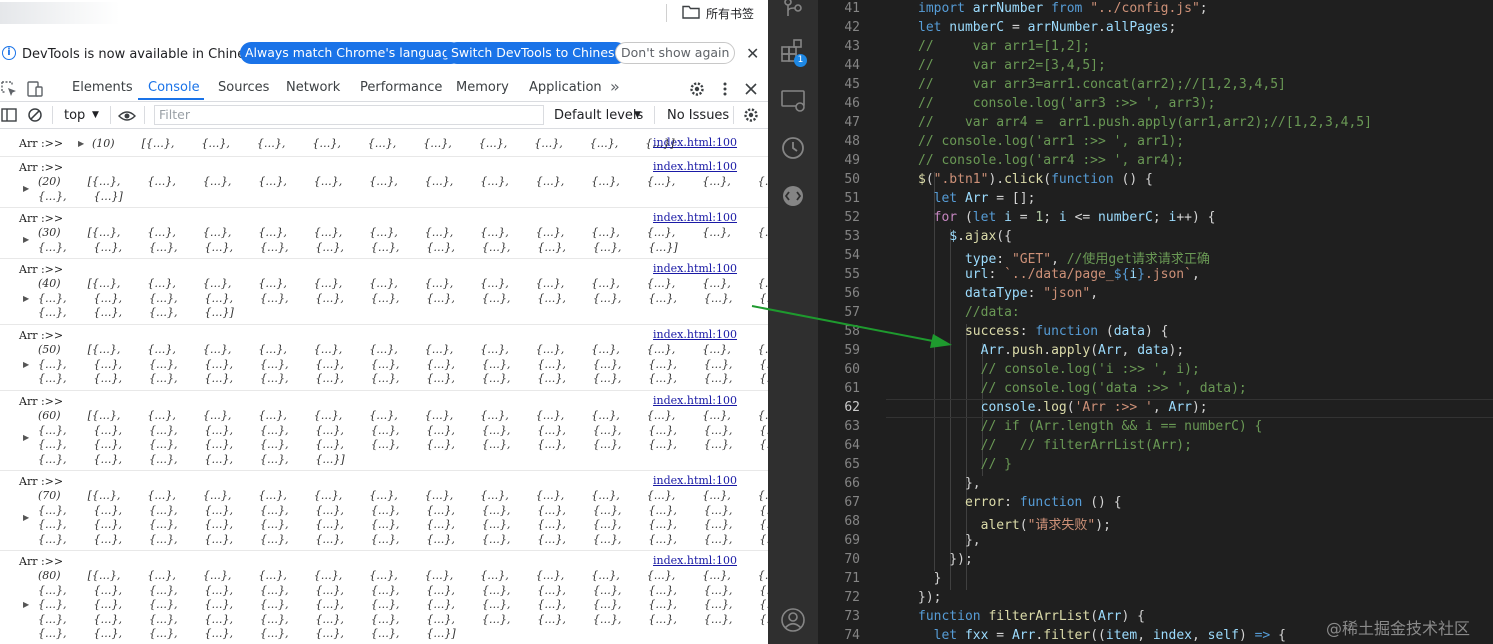 This screenshot has height=644, width=1493. What do you see at coordinates (615, 86) in the screenshot?
I see `more-tabs-icon: »` at bounding box center [615, 86].